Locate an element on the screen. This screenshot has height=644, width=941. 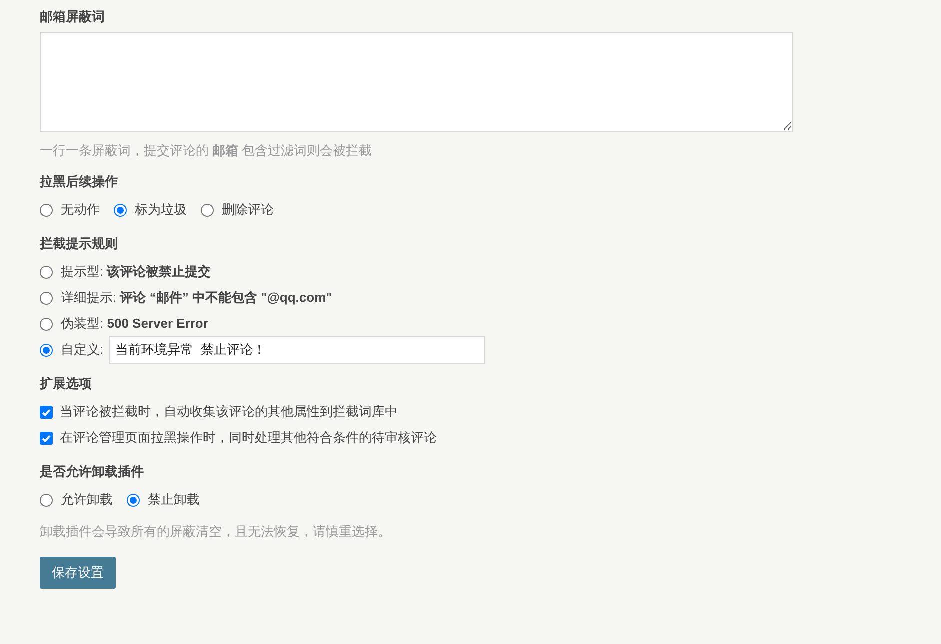
section-heading: 拦截提示规则 is located at coordinates (79, 244).